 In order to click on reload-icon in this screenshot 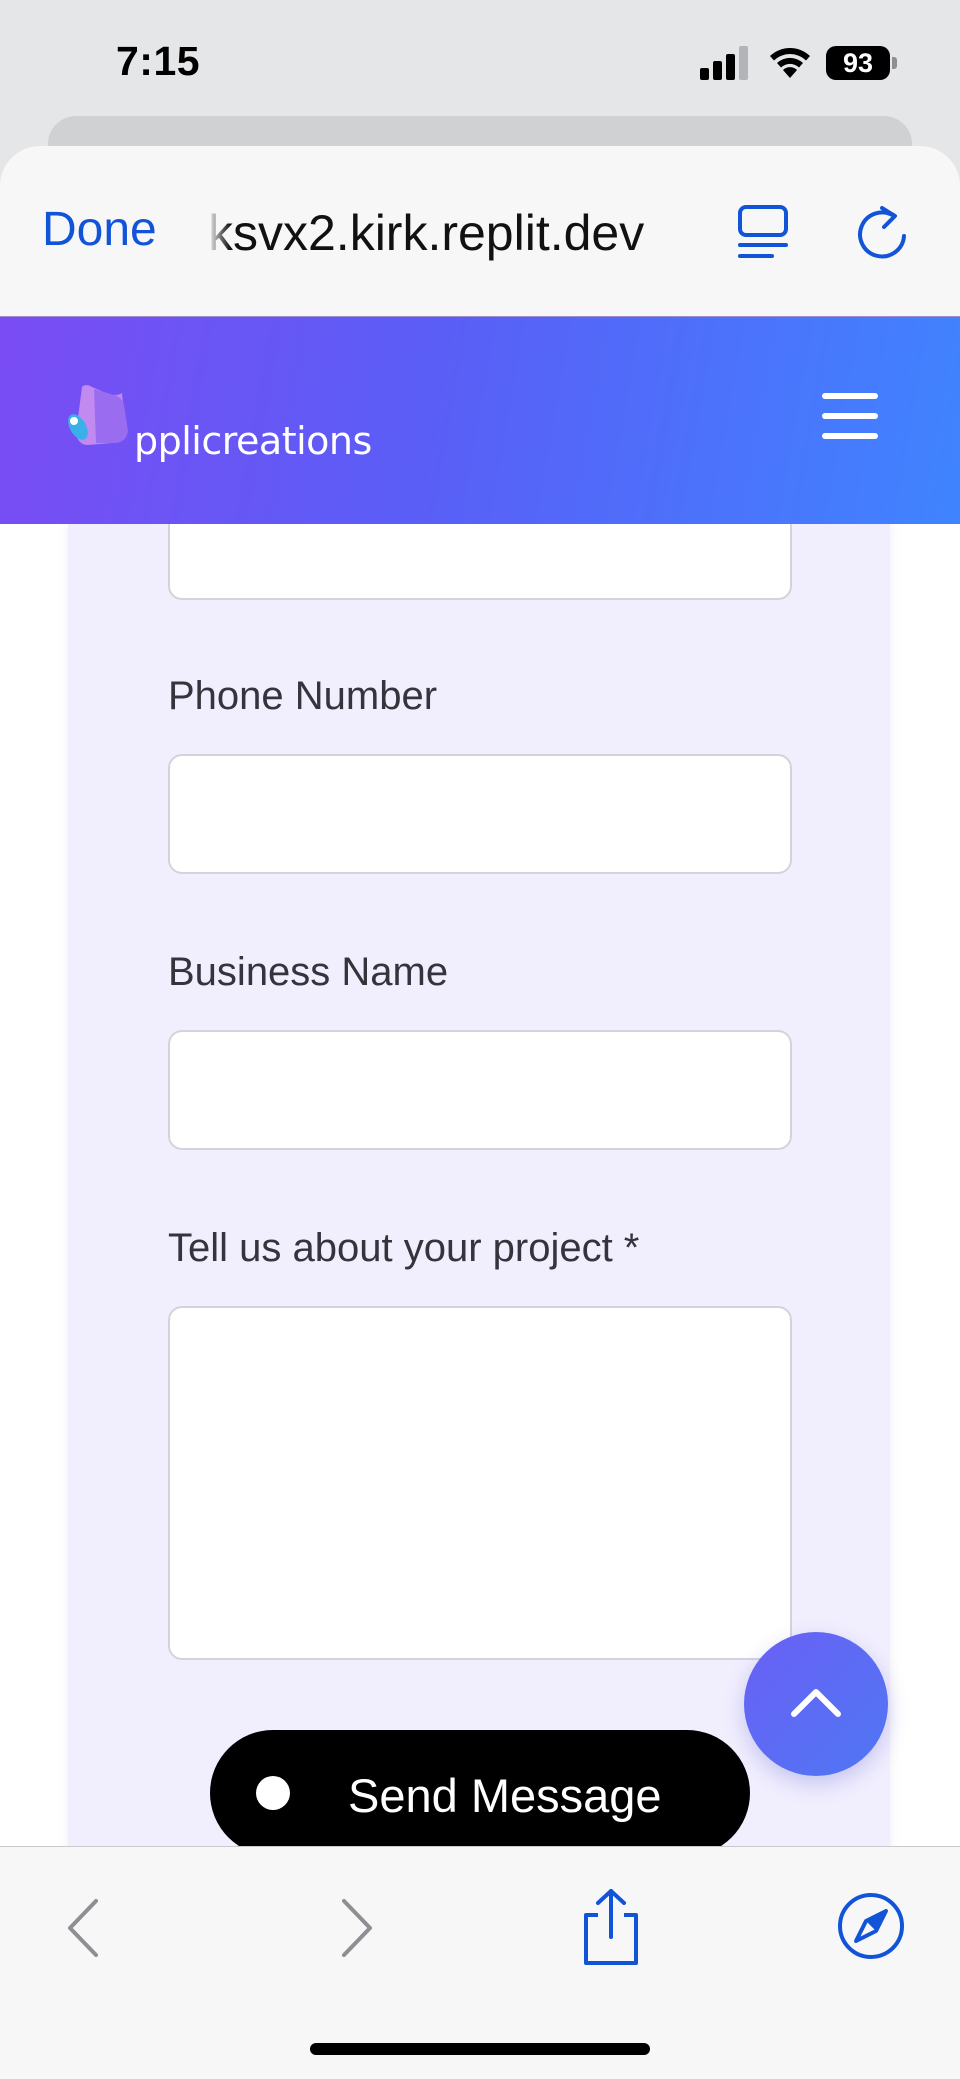, I will do `click(882, 233)`.